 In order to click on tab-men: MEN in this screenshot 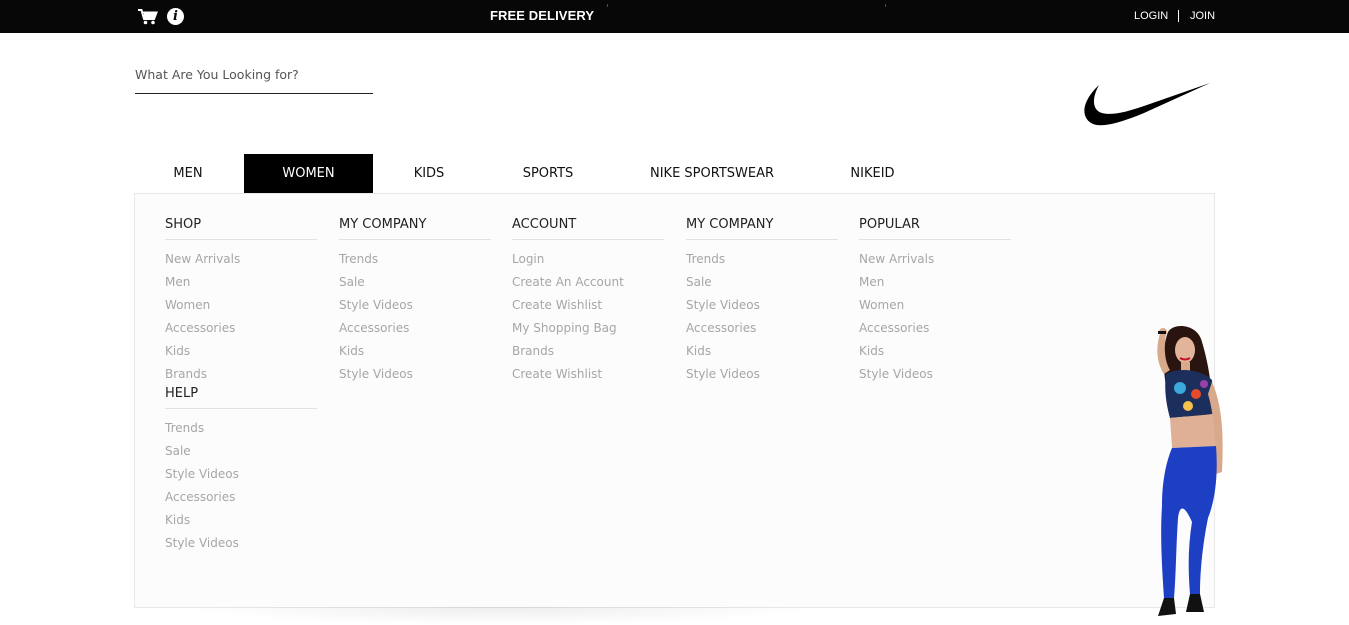, I will do `click(188, 173)`.